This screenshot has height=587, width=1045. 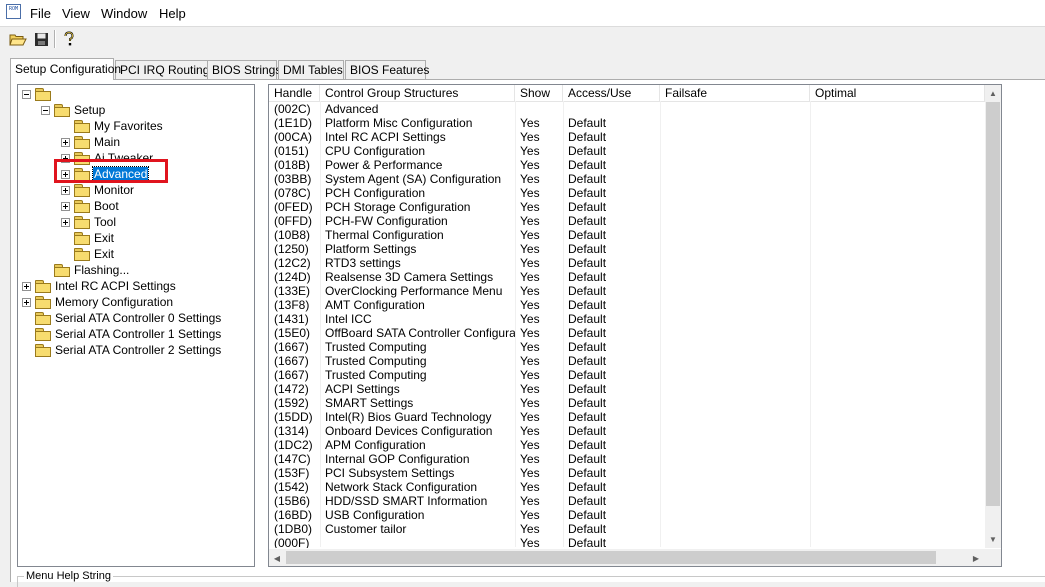 What do you see at coordinates (40, 14) in the screenshot?
I see `menu-file: File` at bounding box center [40, 14].